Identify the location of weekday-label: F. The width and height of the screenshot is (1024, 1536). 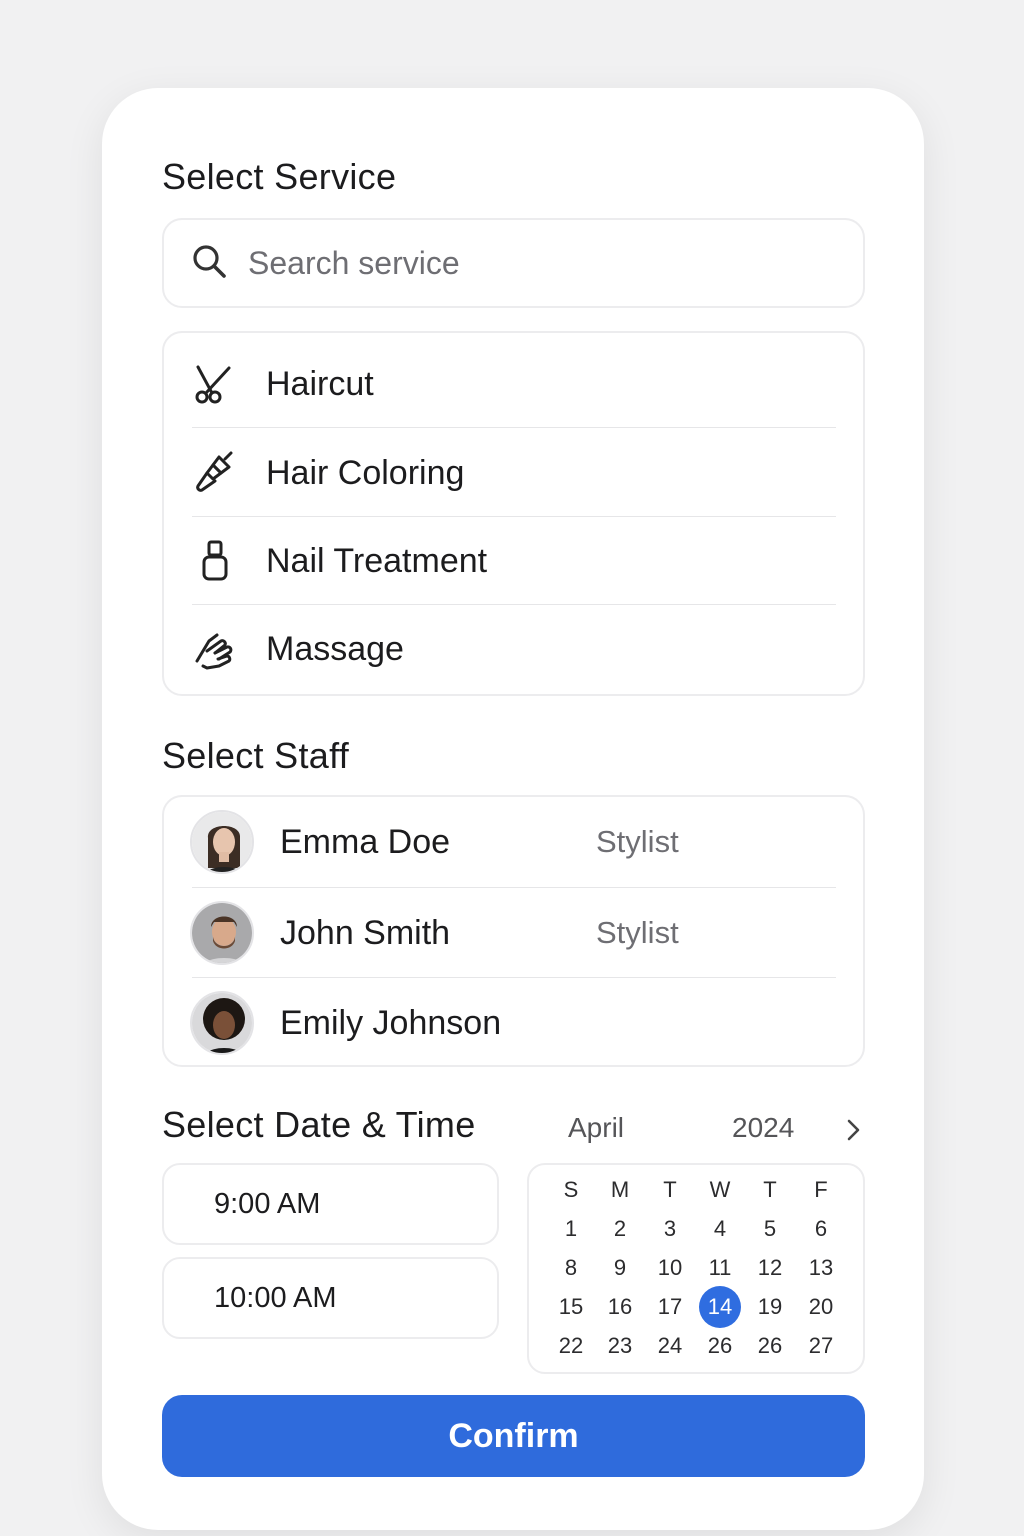
(821, 1189).